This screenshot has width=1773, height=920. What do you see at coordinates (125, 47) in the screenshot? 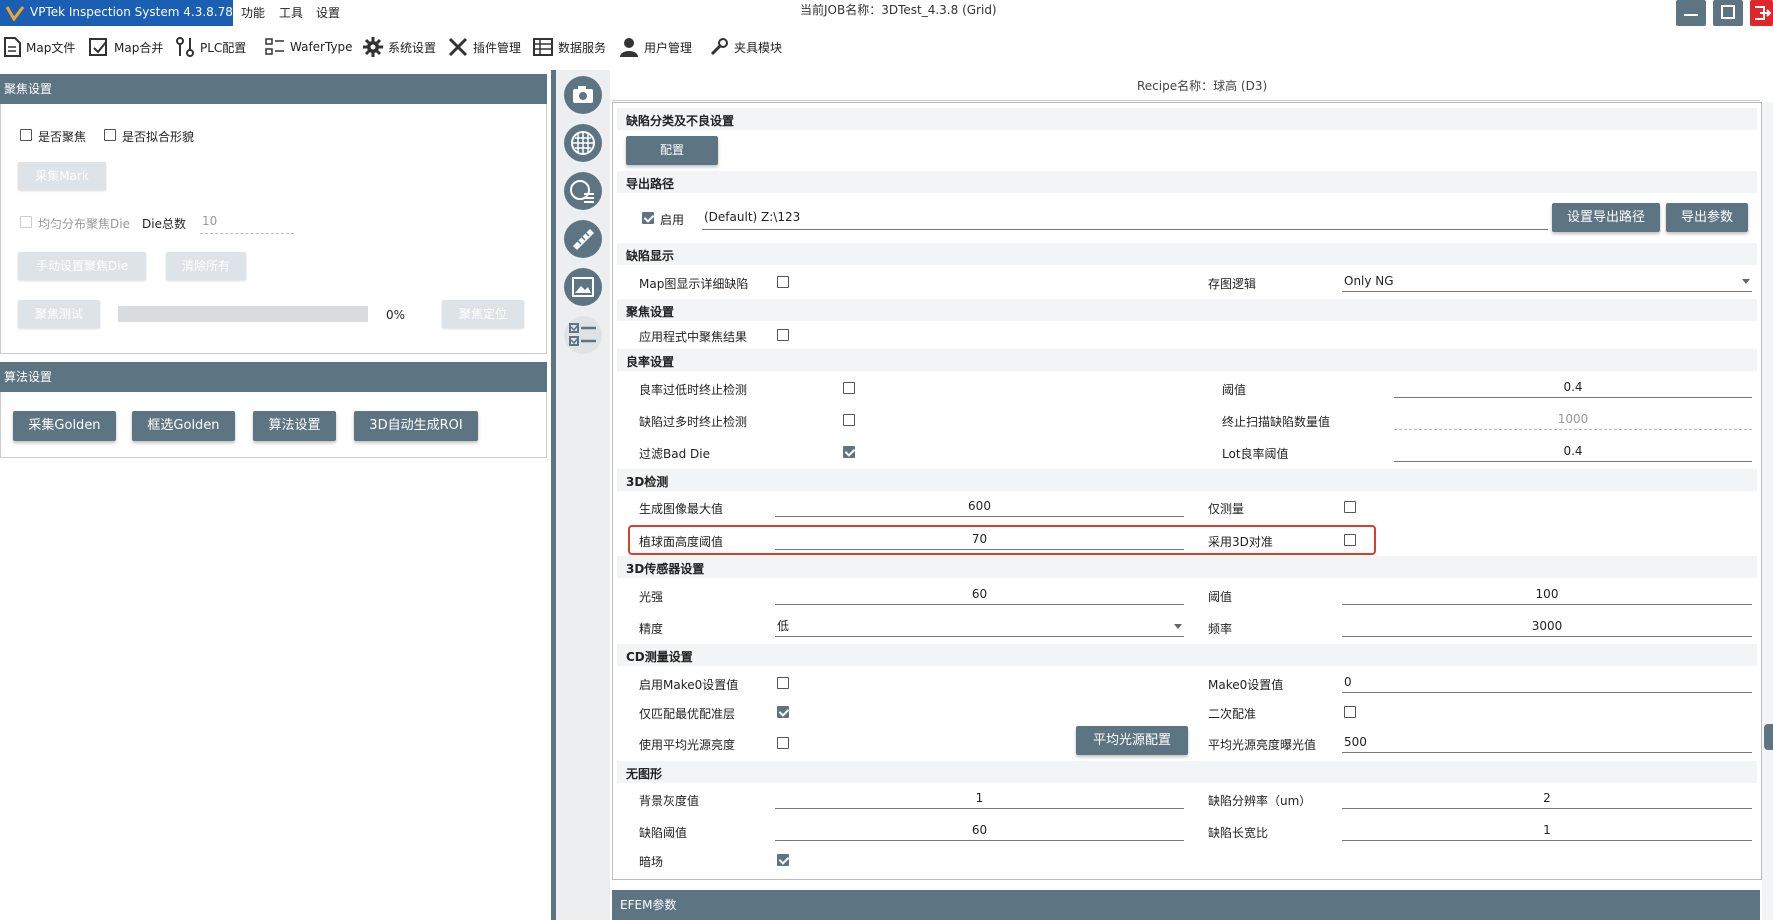
I see `toolbar-map-merge: Map合并` at bounding box center [125, 47].